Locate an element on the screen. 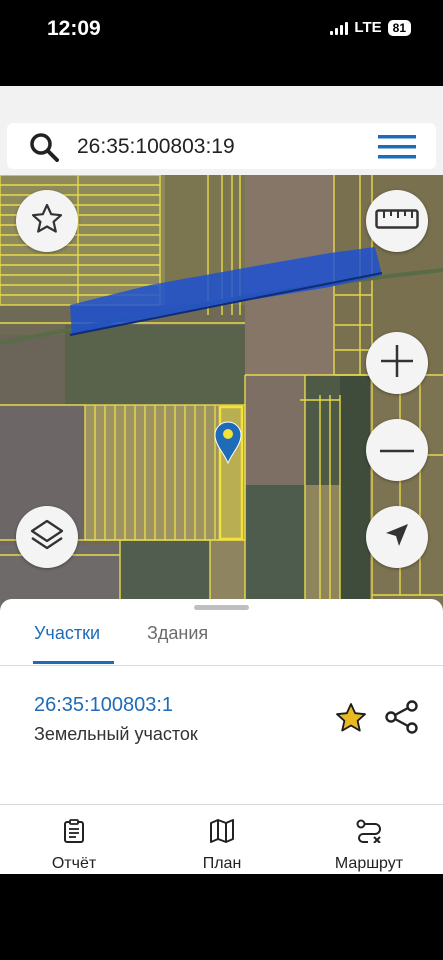 This screenshot has width=443, height=960. zoom-out-button is located at coordinates (397, 450).